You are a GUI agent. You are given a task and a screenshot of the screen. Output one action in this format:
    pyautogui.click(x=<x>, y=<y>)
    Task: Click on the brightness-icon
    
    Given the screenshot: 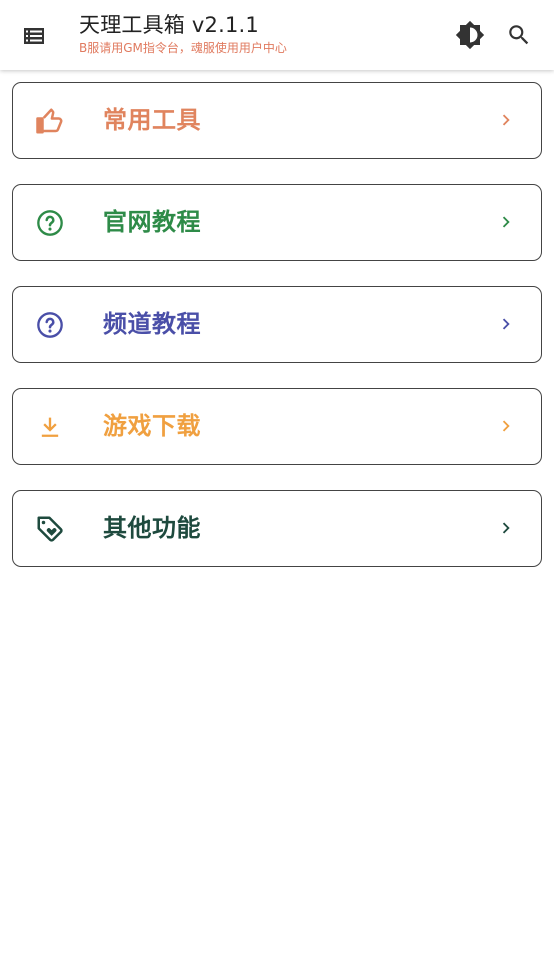 What is the action you would take?
    pyautogui.click(x=470, y=35)
    